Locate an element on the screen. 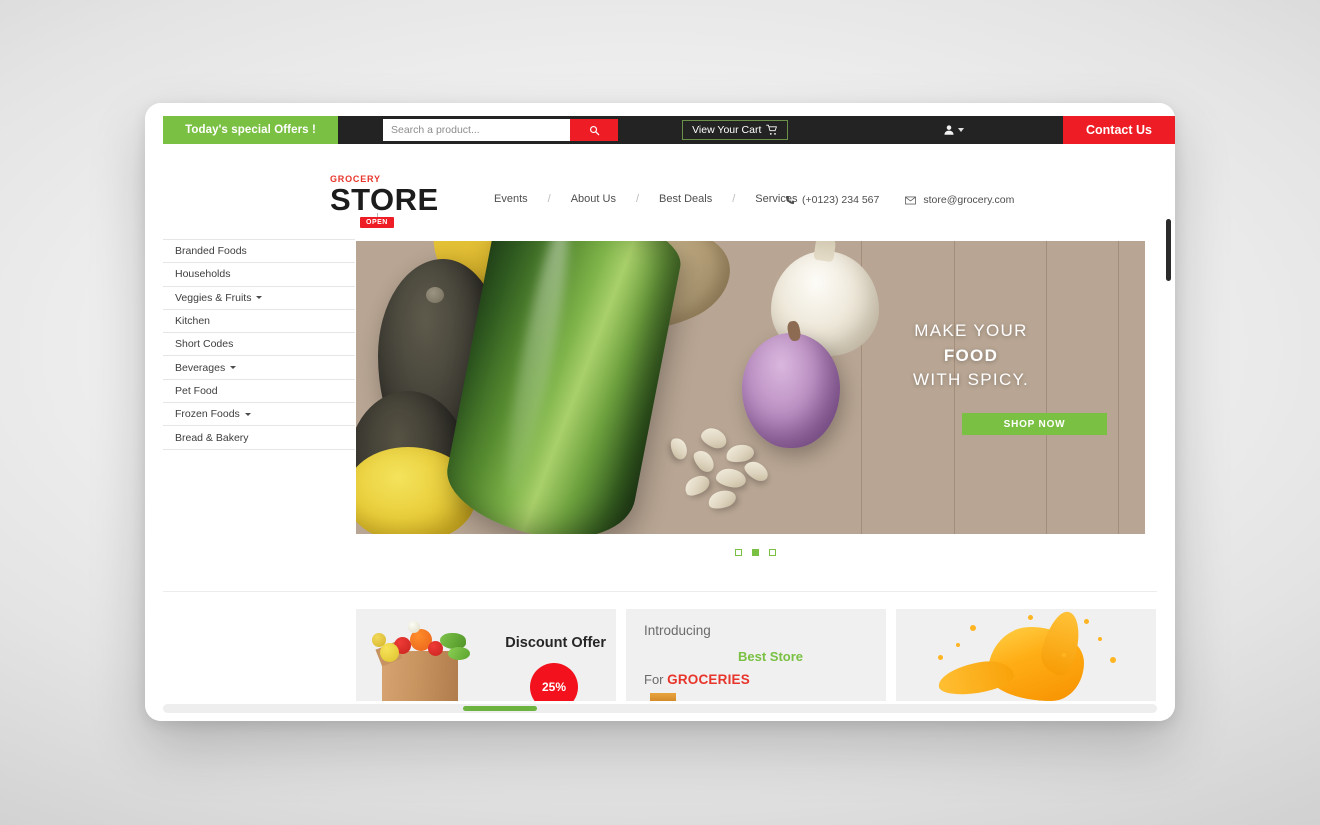  header-contact-info: (+0123) 234 567 store@grocery.com is located at coordinates (899, 200).